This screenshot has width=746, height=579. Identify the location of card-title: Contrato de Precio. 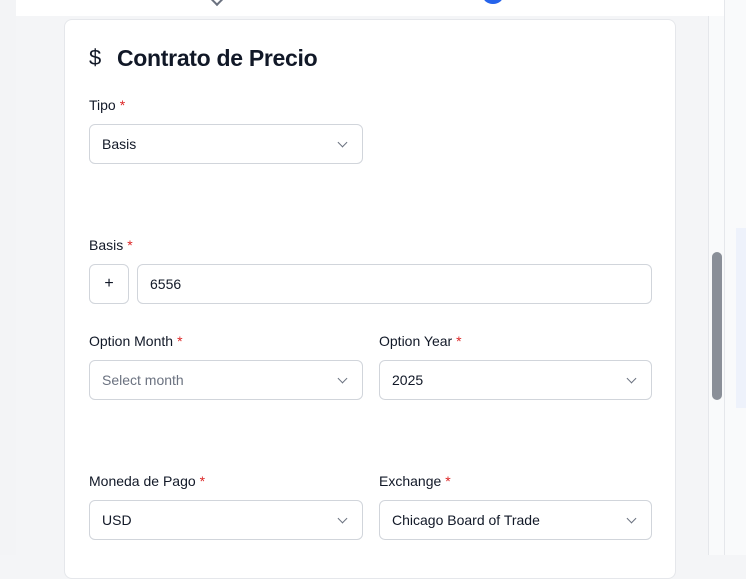
(217, 57).